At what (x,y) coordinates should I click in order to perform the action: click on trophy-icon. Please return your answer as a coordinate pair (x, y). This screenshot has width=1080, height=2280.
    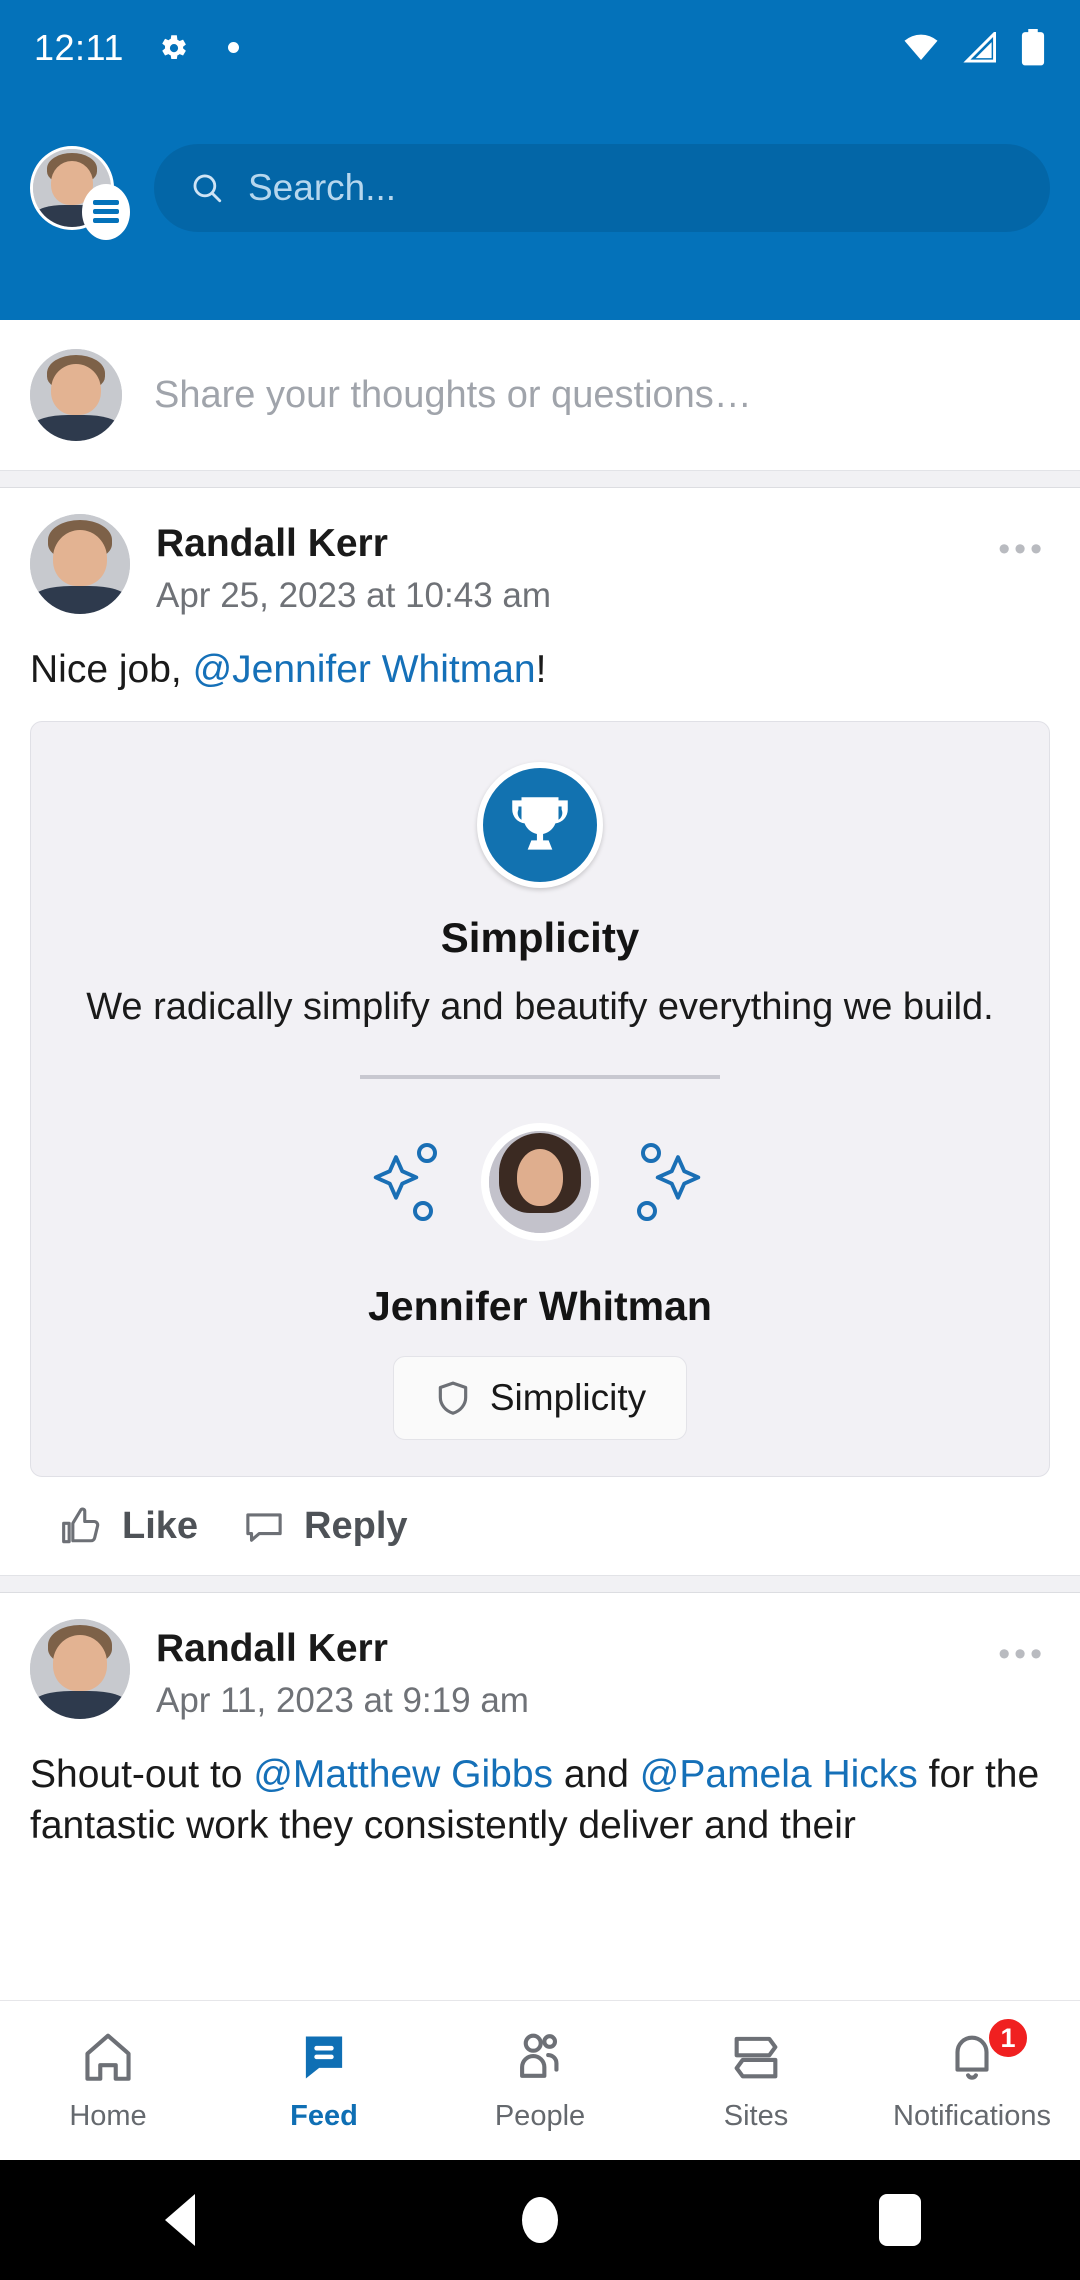
    Looking at the image, I should click on (540, 825).